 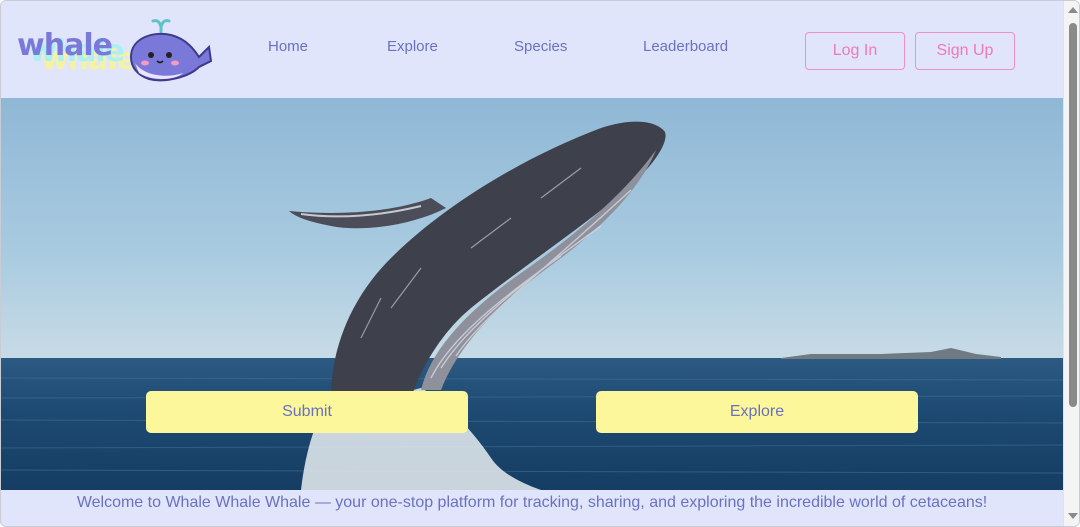 I want to click on scroll-down-arrow-icon, so click(x=1073, y=516).